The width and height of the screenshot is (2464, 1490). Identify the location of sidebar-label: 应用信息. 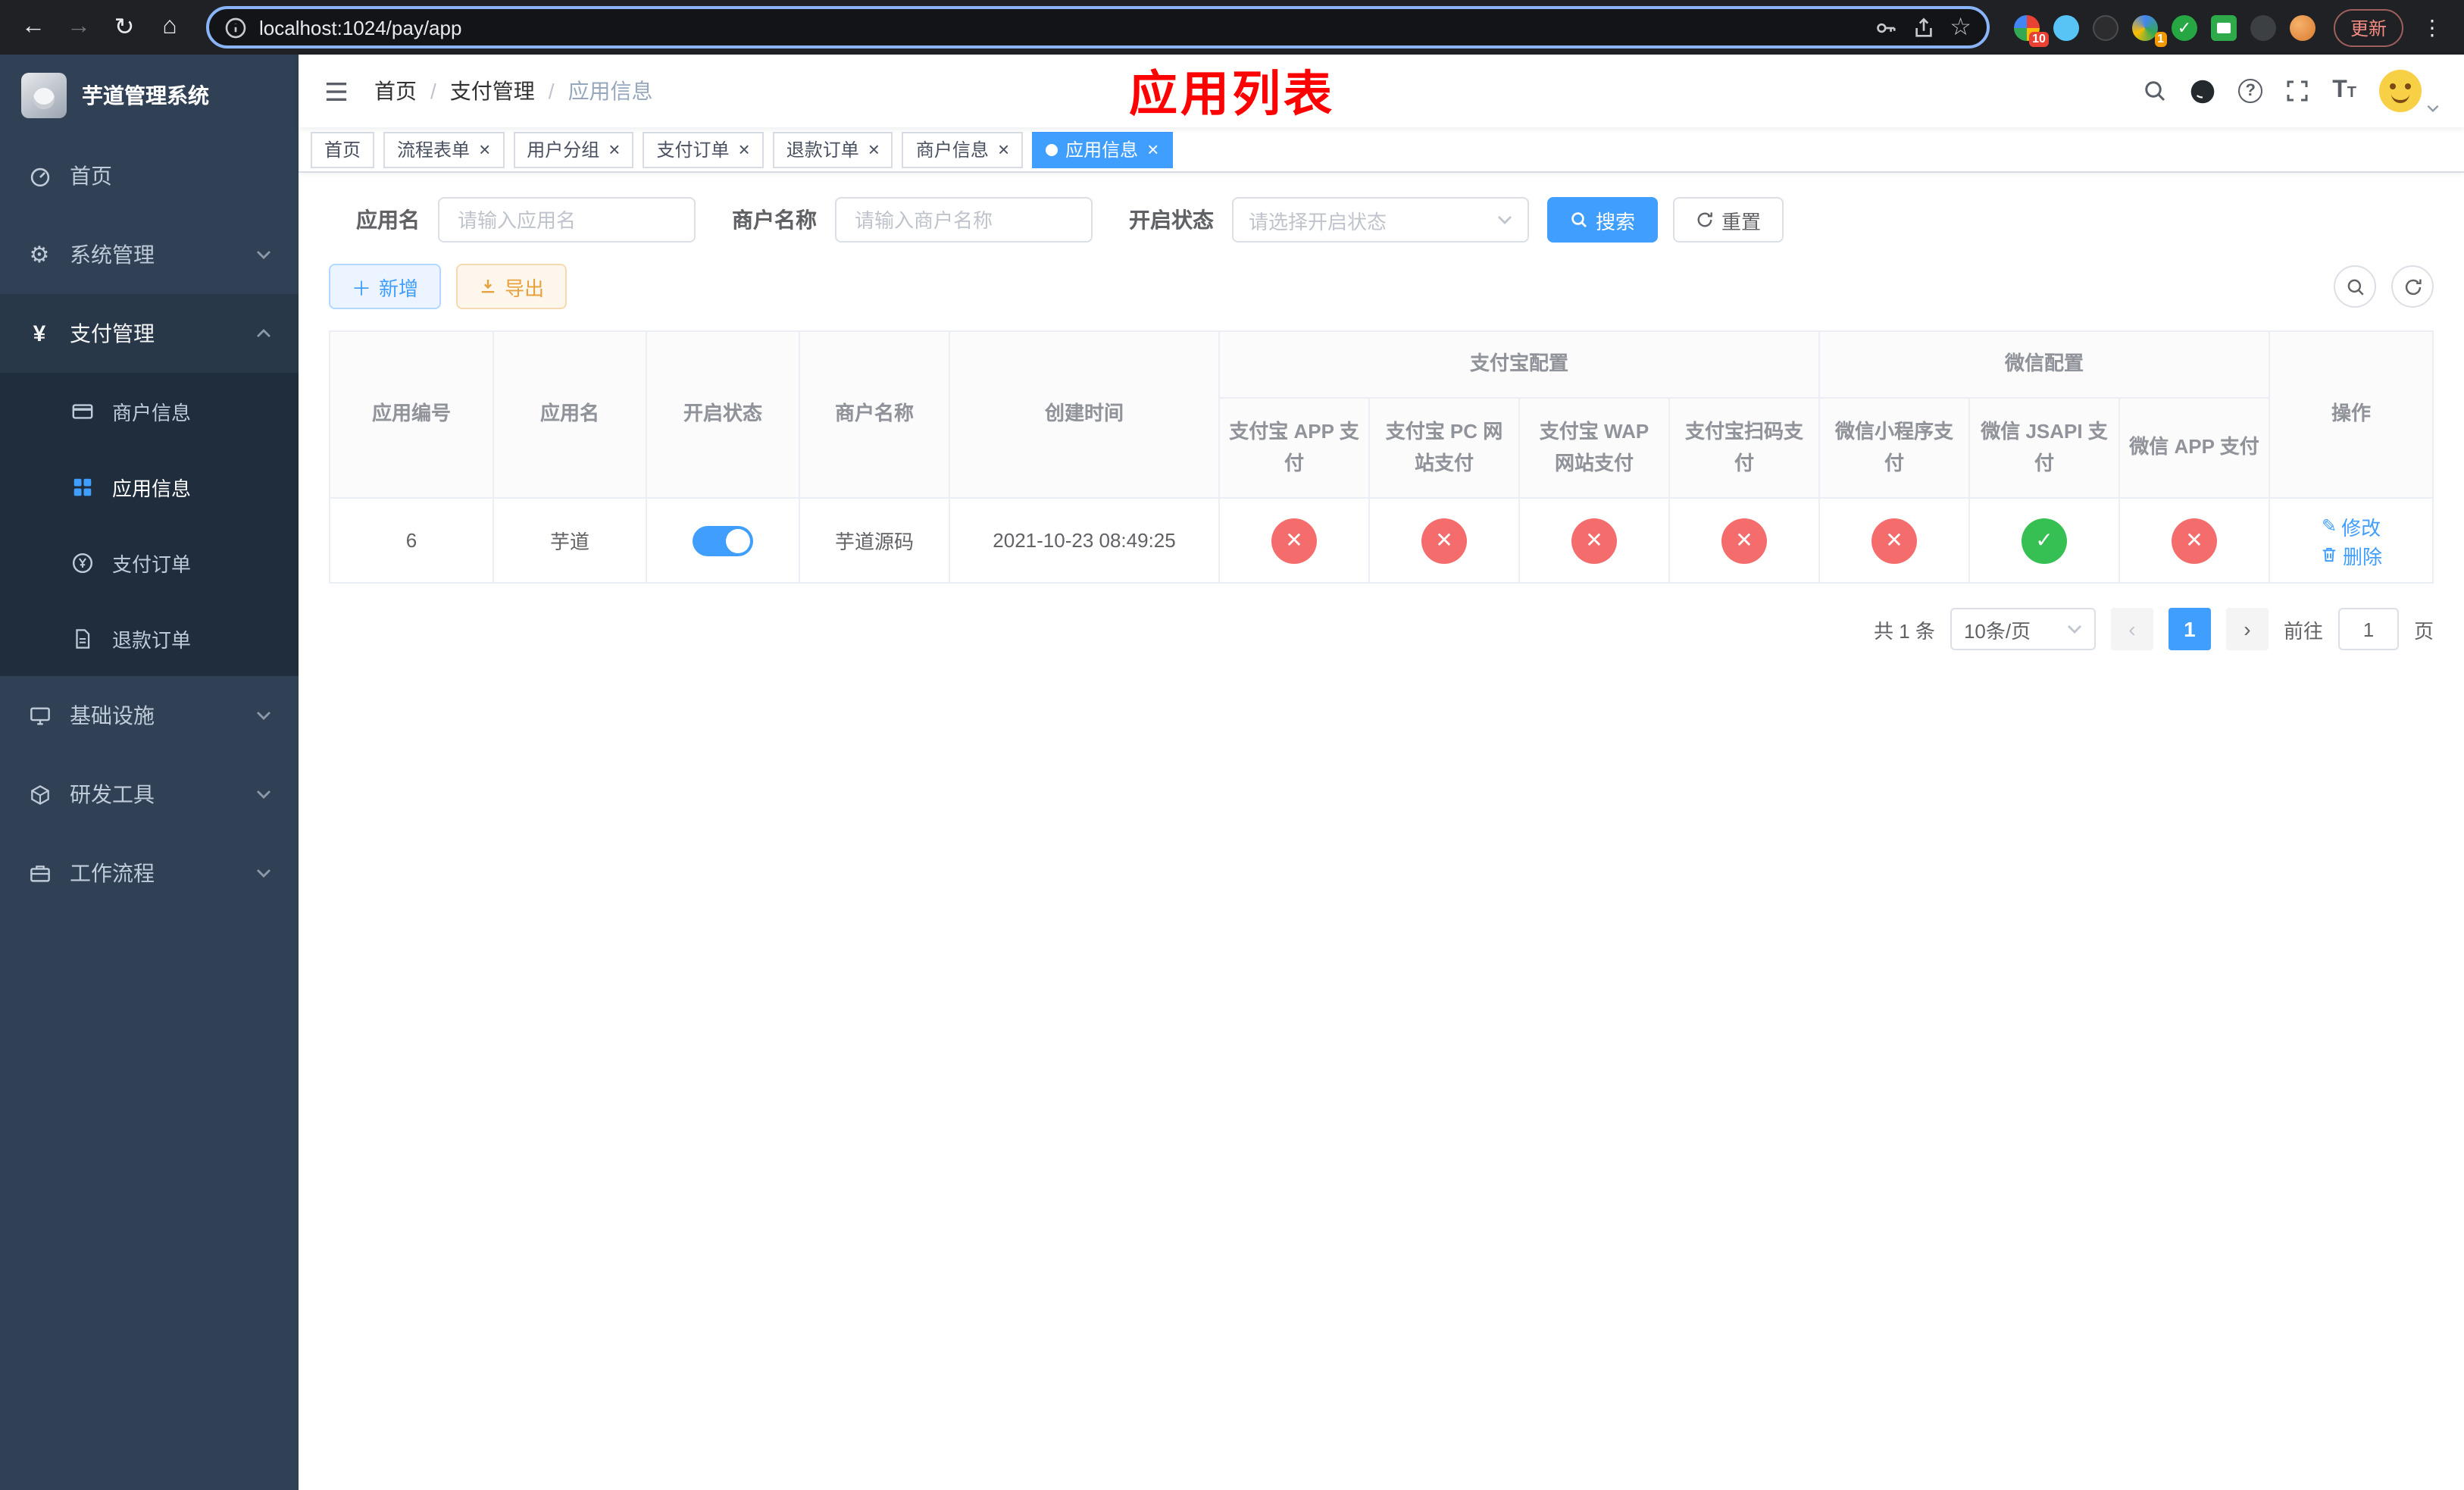
(152, 488).